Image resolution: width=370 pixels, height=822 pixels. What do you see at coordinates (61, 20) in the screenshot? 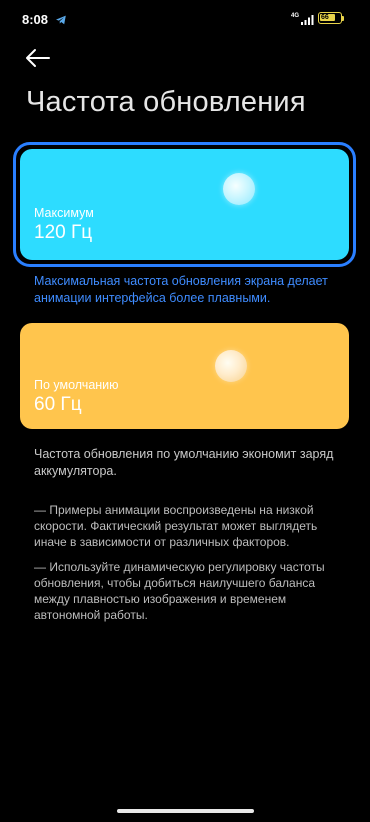
I see `telegram-icon` at bounding box center [61, 20].